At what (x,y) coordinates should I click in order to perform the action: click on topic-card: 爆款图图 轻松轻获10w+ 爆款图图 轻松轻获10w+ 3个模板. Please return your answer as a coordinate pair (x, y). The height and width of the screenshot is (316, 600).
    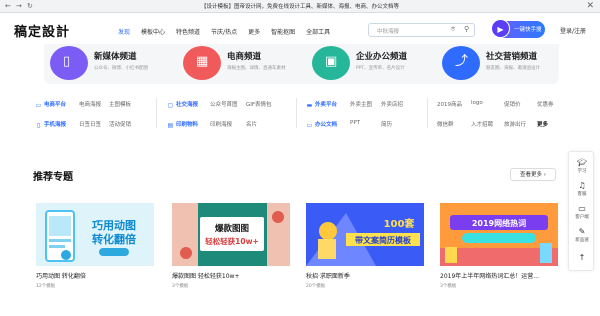
    Looking at the image, I should click on (231, 249).